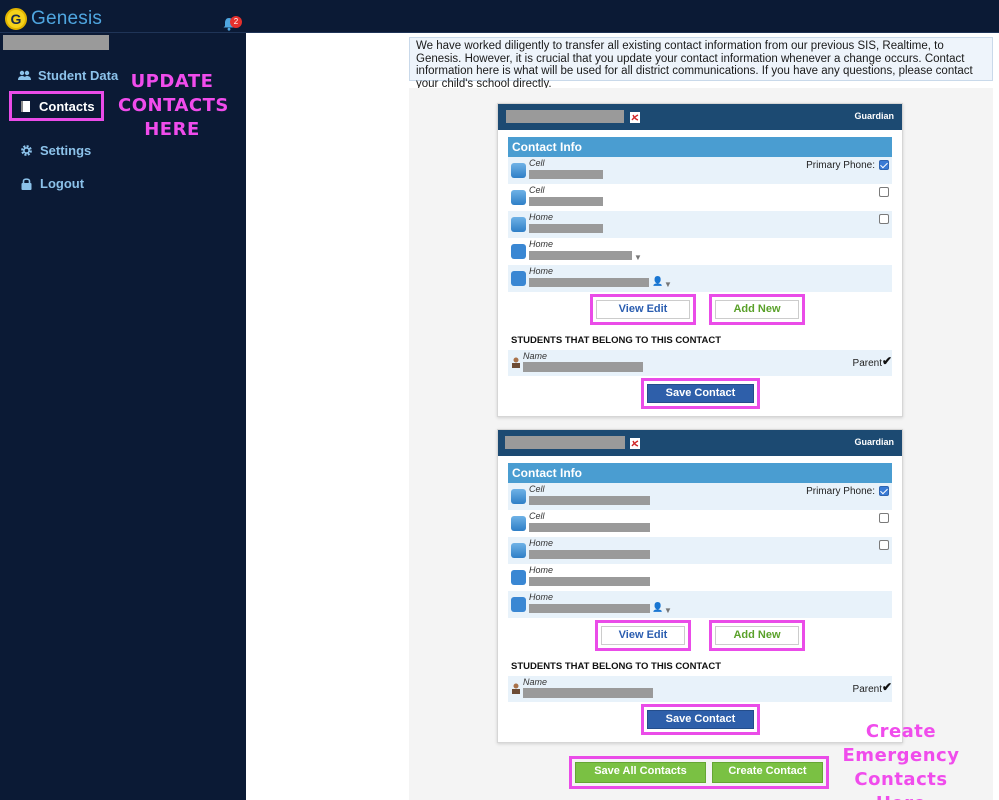 The width and height of the screenshot is (999, 800). What do you see at coordinates (24, 76) in the screenshot?
I see `users-icon` at bounding box center [24, 76].